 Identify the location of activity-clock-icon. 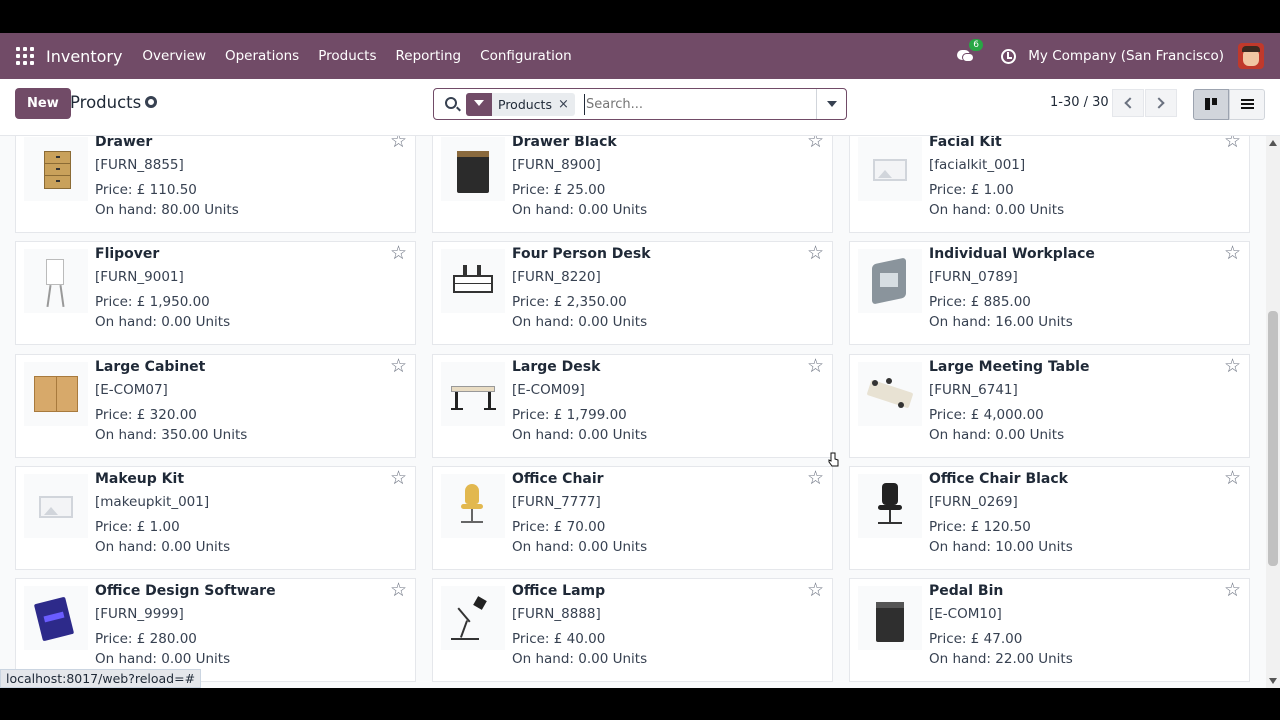
(1009, 56).